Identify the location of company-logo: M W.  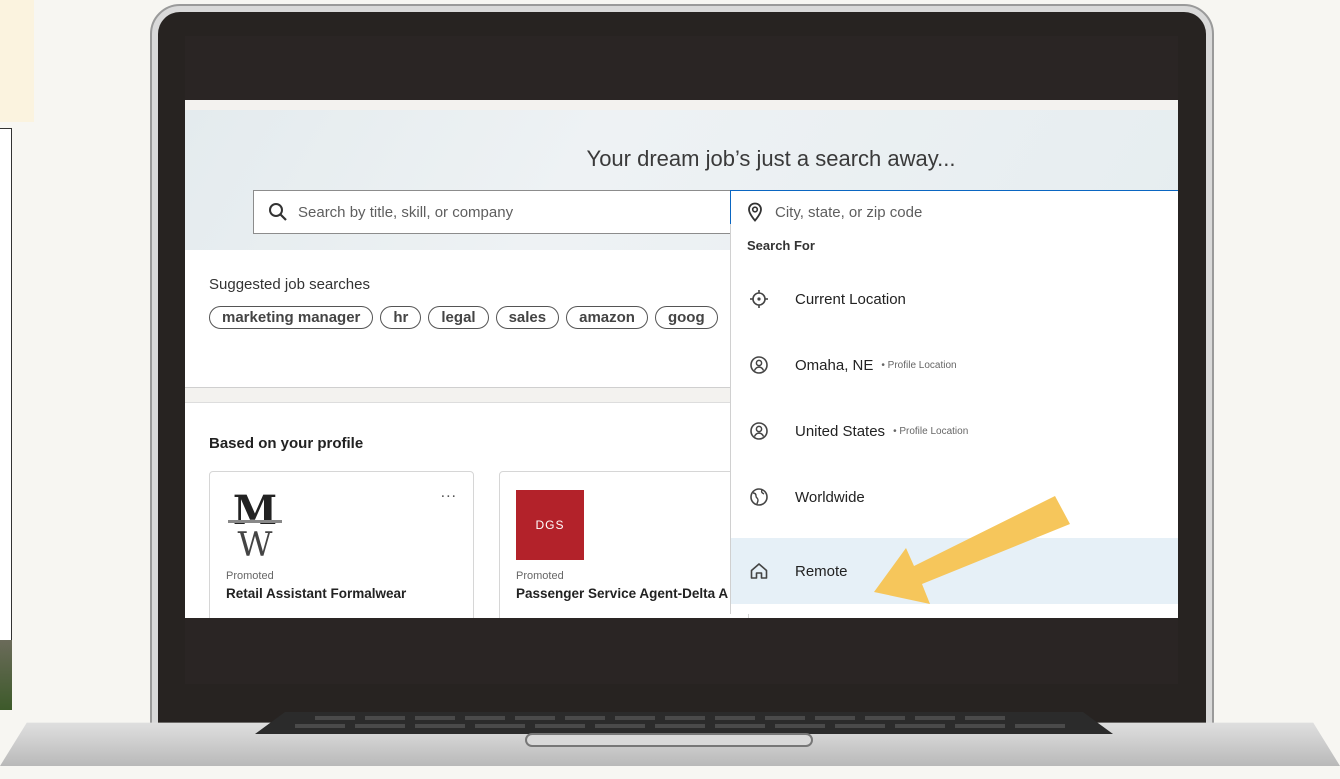
(255, 525).